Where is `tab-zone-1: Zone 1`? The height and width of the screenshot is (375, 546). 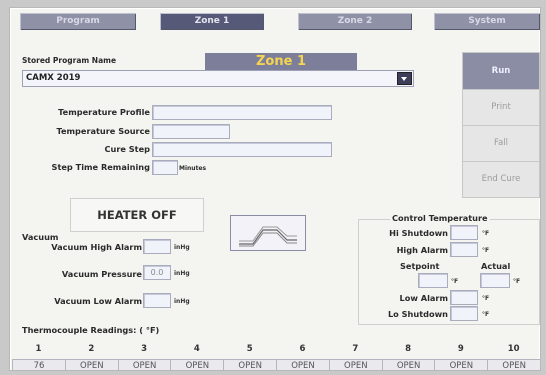
tab-zone-1: Zone 1 is located at coordinates (212, 21).